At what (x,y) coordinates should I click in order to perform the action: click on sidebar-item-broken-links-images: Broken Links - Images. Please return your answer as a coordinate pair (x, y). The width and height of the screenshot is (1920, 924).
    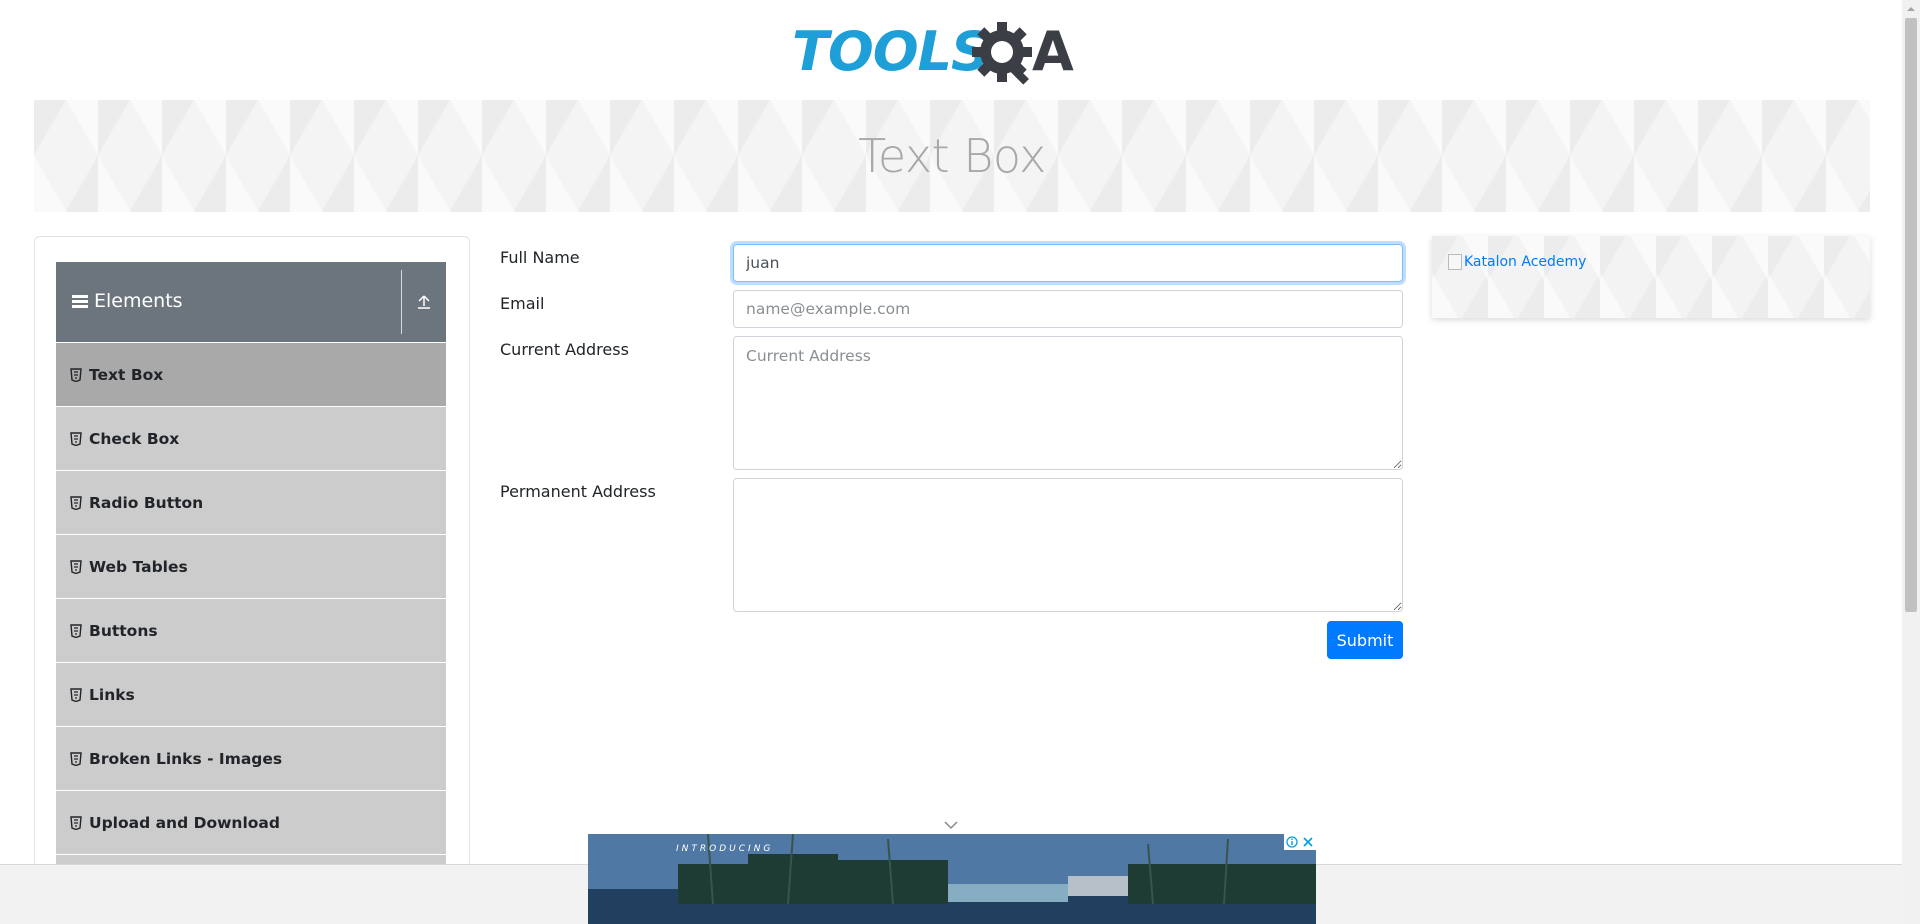
    Looking at the image, I should click on (251, 758).